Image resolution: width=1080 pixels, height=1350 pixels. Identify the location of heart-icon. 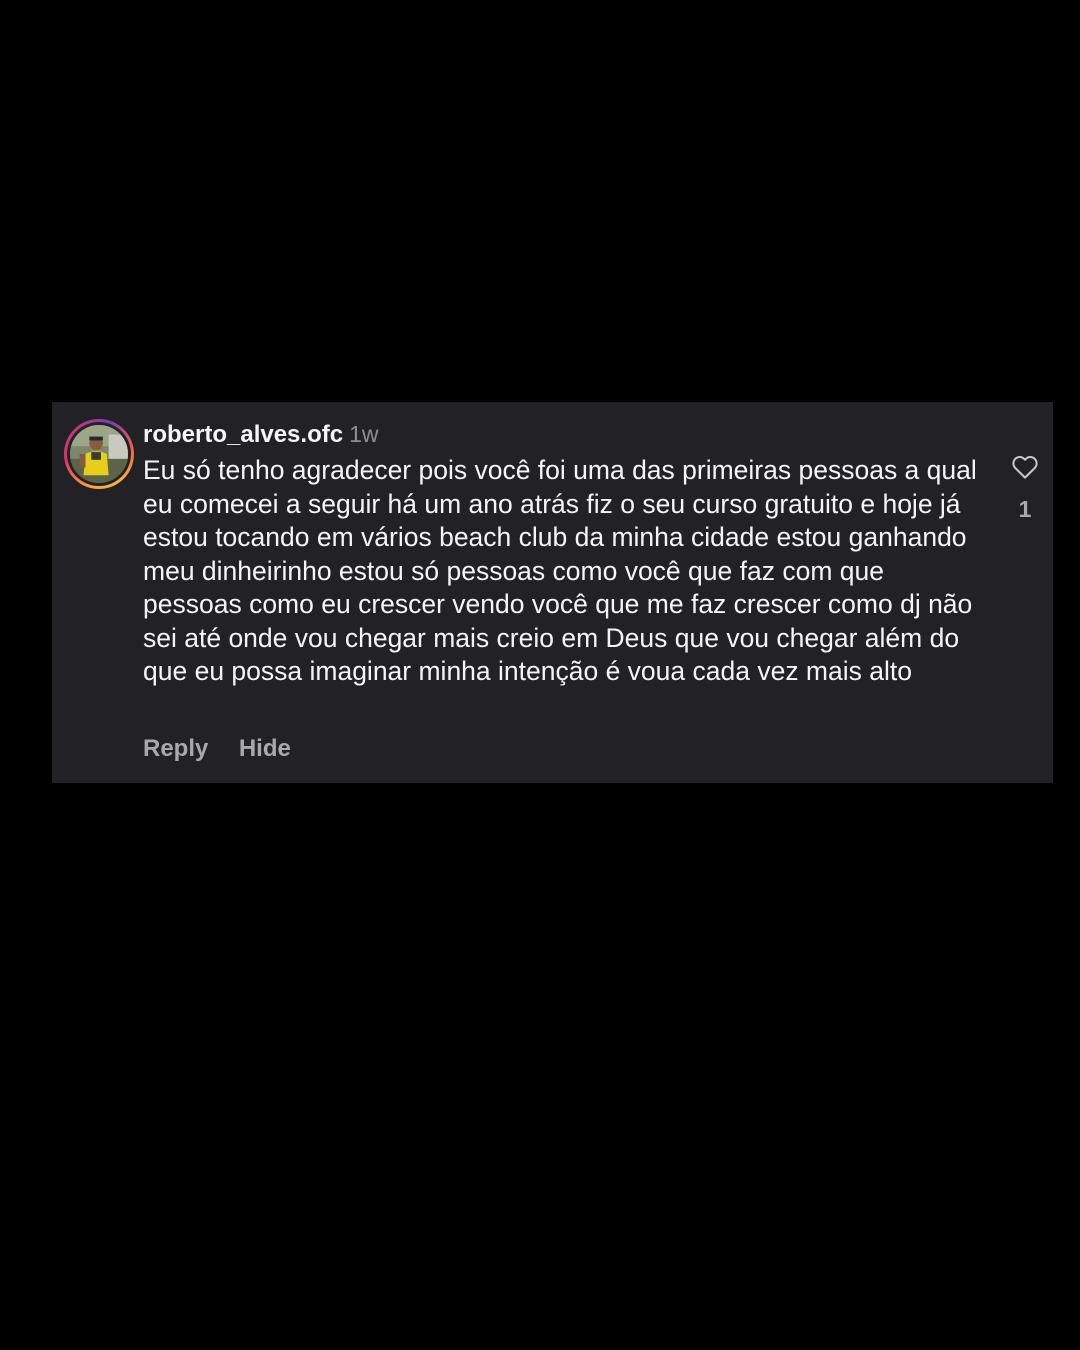
(1025, 467).